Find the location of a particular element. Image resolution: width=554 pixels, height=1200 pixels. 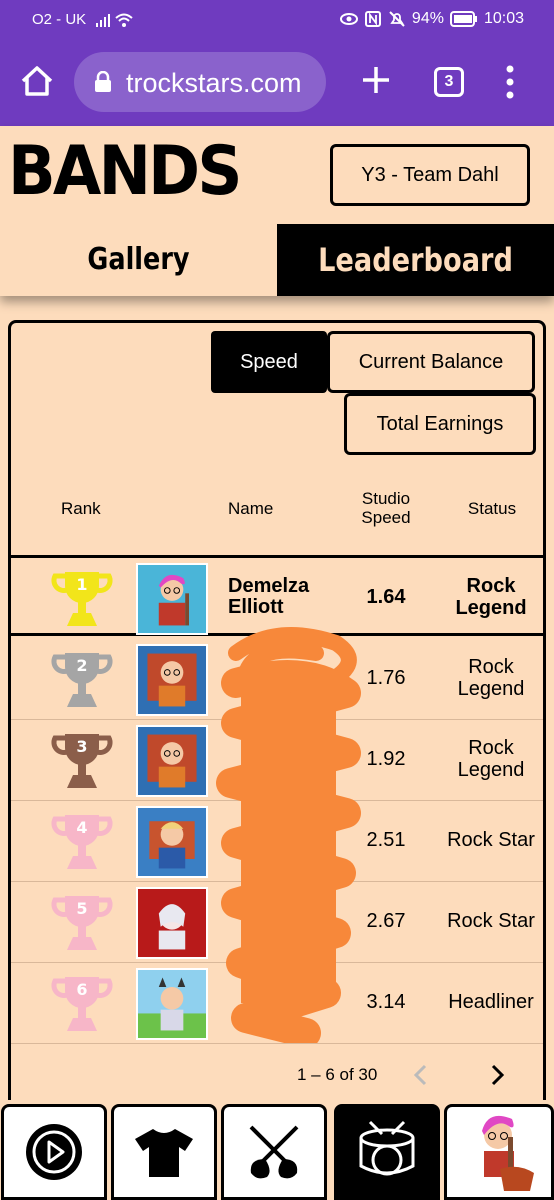

column-header-speed: Studio Speed is located at coordinates (386, 508).